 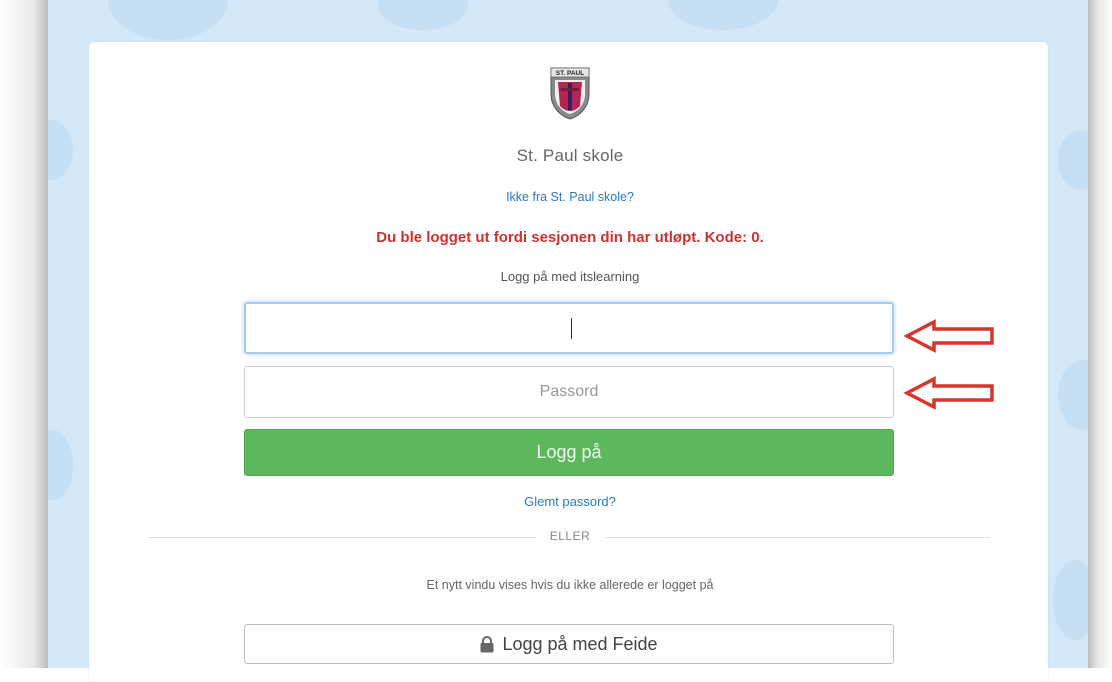 What do you see at coordinates (569, 452) in the screenshot?
I see `login-button: Logg på` at bounding box center [569, 452].